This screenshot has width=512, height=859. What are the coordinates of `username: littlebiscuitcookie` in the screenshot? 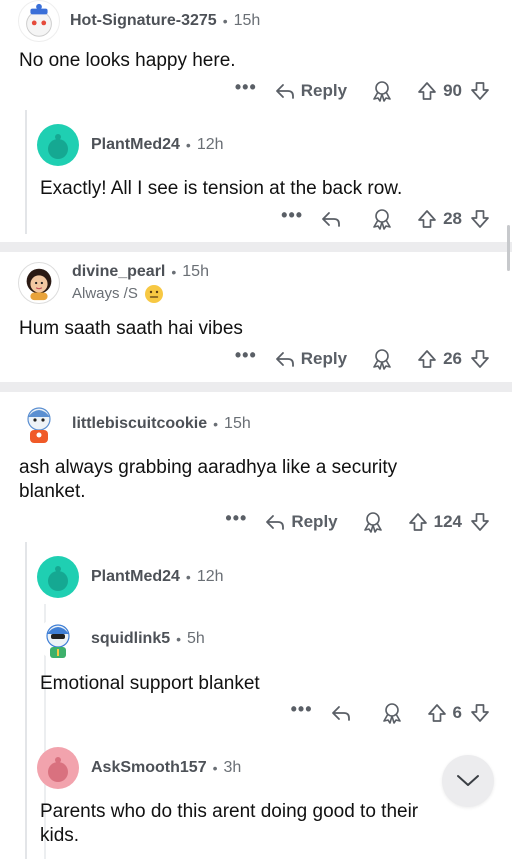 It's located at (139, 424).